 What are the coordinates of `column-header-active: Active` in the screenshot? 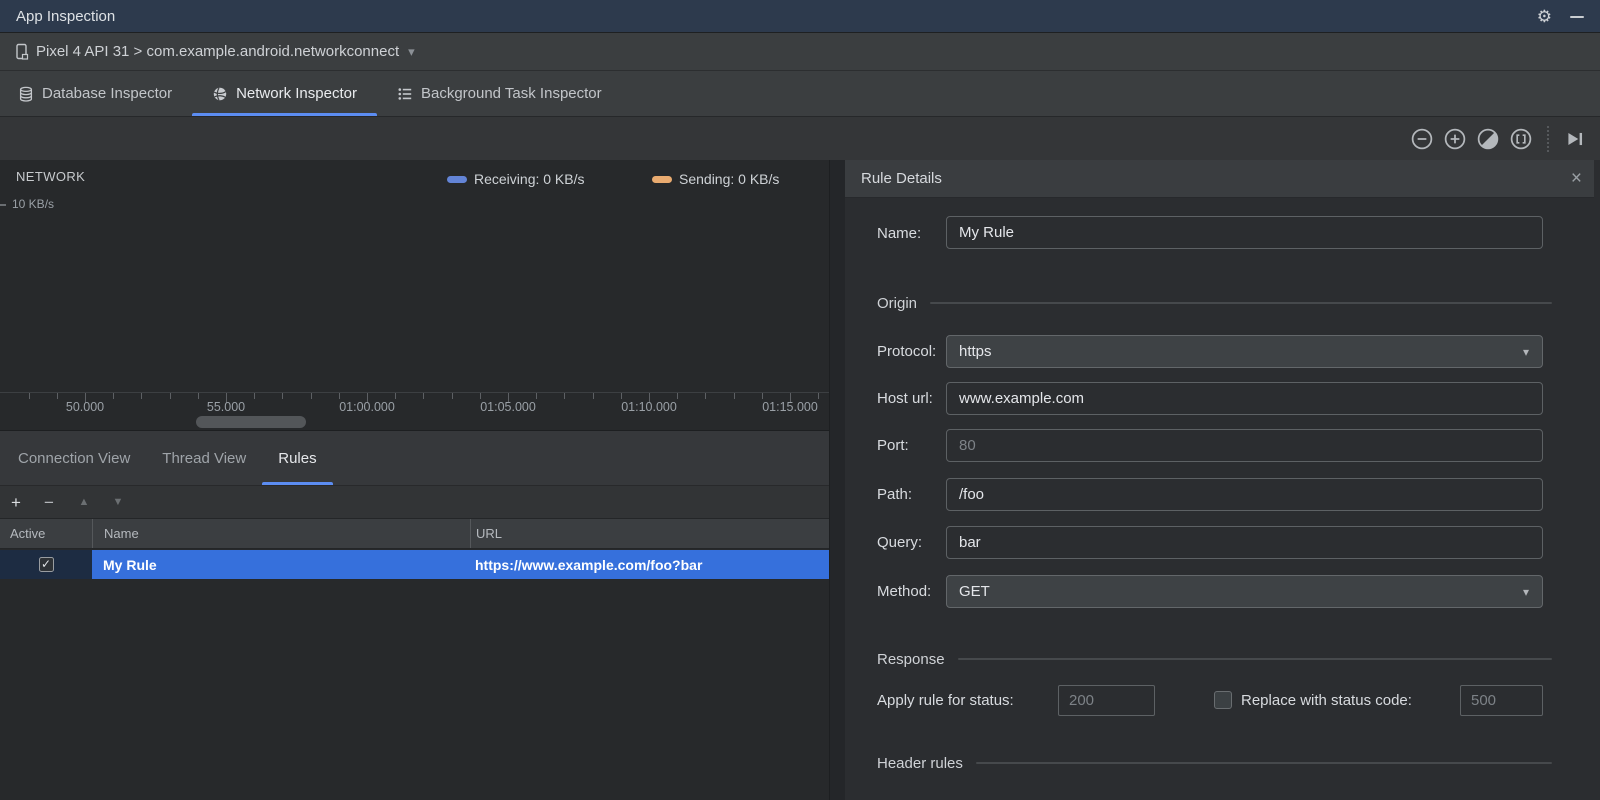 It's located at (46, 533).